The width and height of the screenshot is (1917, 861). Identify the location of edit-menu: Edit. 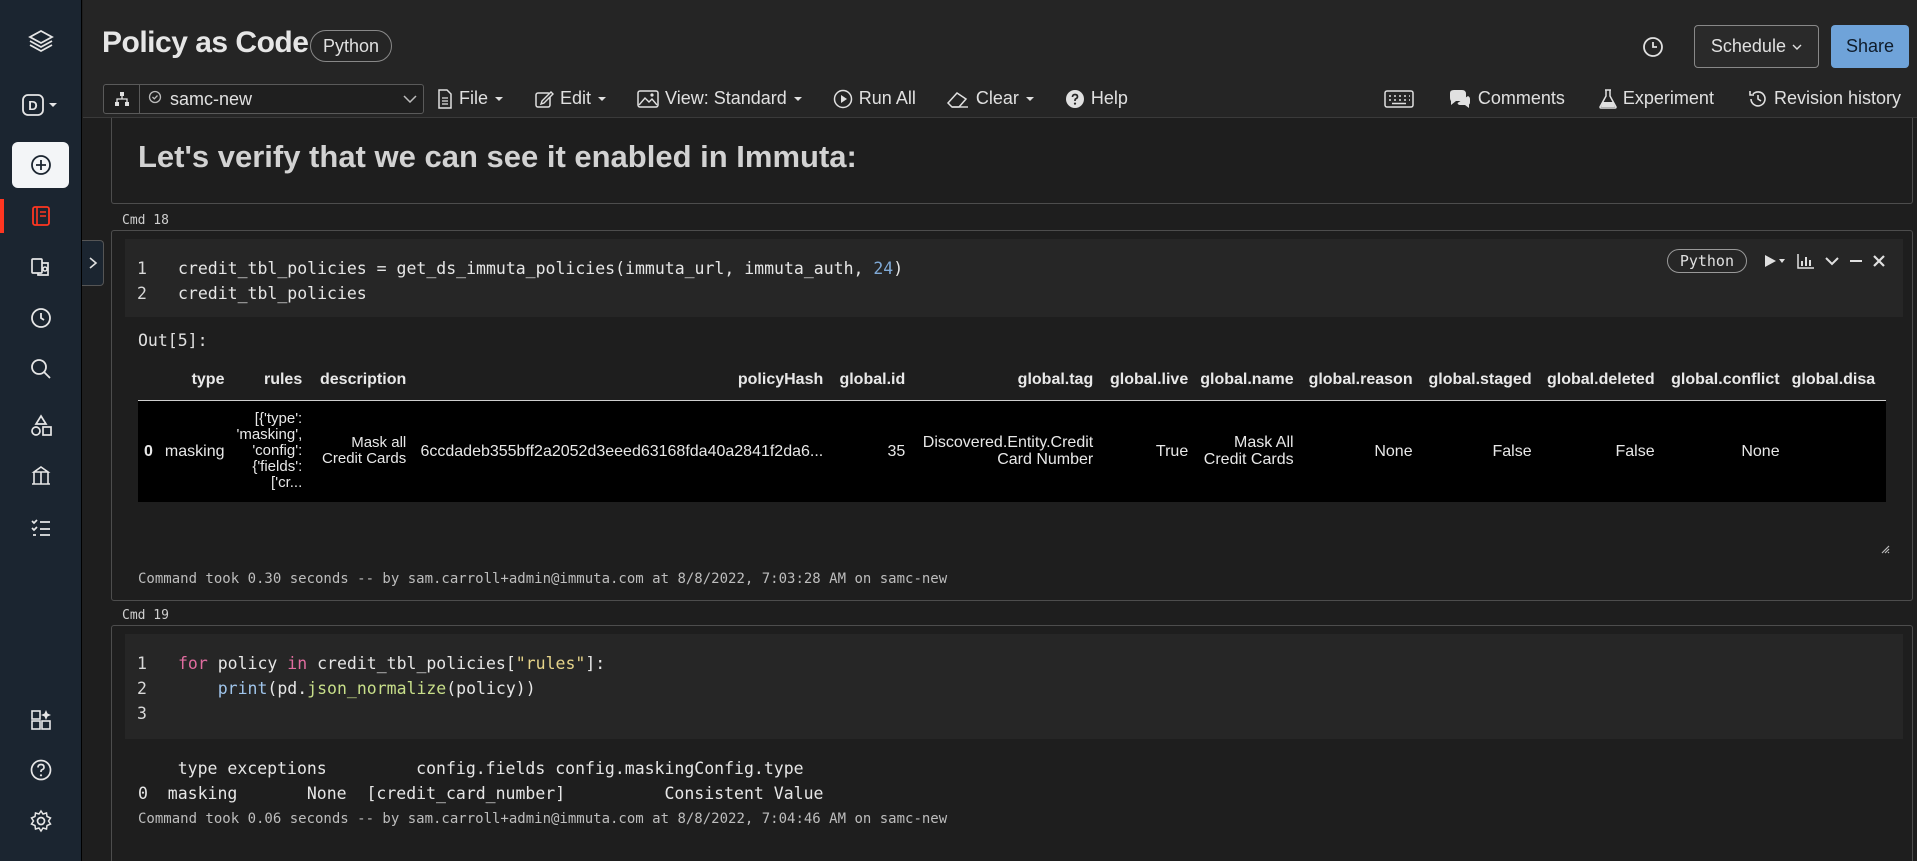
(570, 98).